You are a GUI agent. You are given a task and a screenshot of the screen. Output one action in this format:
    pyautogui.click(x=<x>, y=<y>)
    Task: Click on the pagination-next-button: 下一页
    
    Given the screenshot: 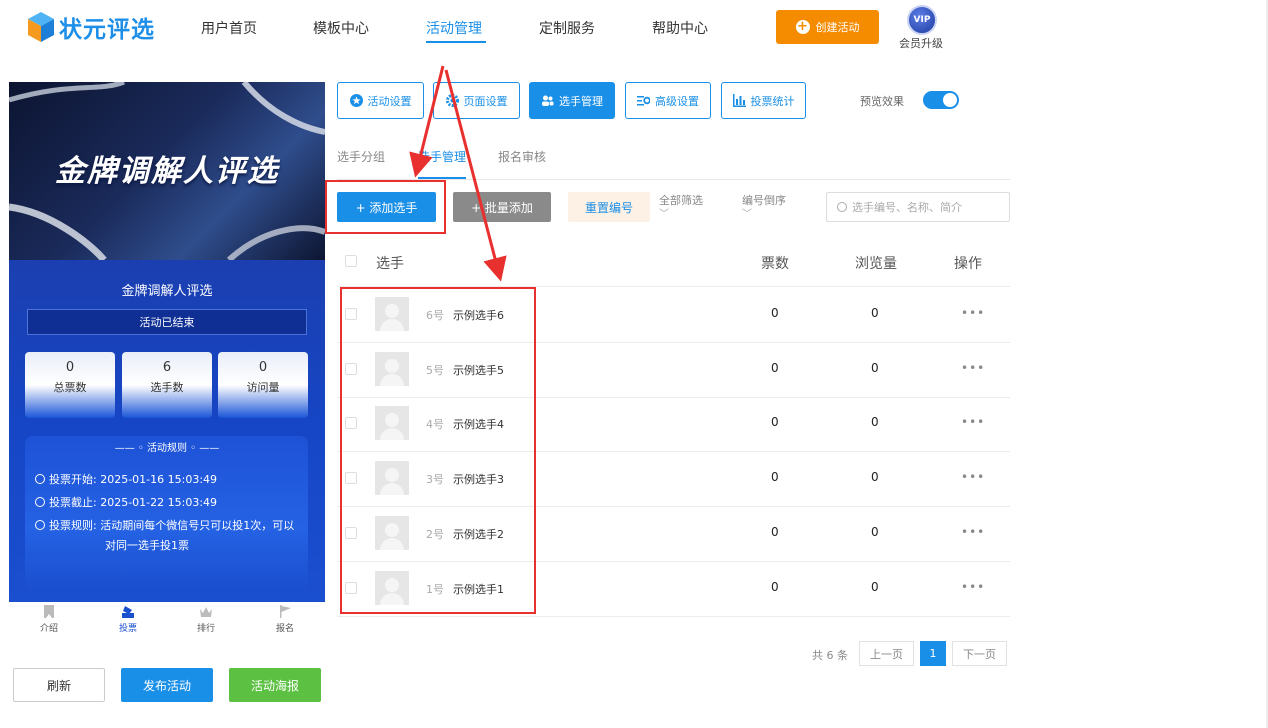 What is the action you would take?
    pyautogui.click(x=979, y=653)
    